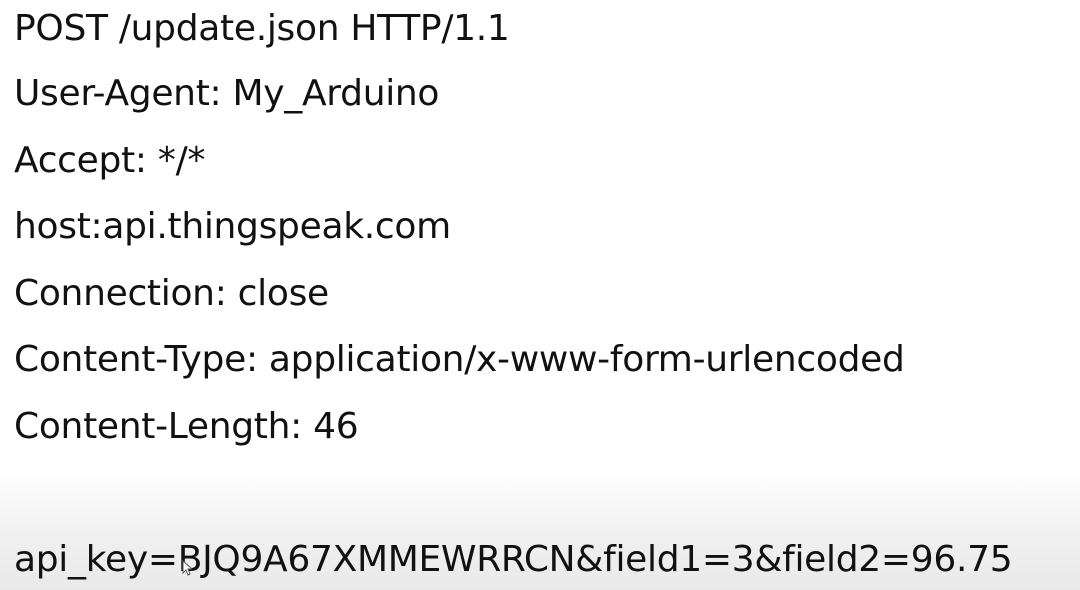 This screenshot has height=590, width=1080. I want to click on accept-header: Accept: */*, so click(110, 160).